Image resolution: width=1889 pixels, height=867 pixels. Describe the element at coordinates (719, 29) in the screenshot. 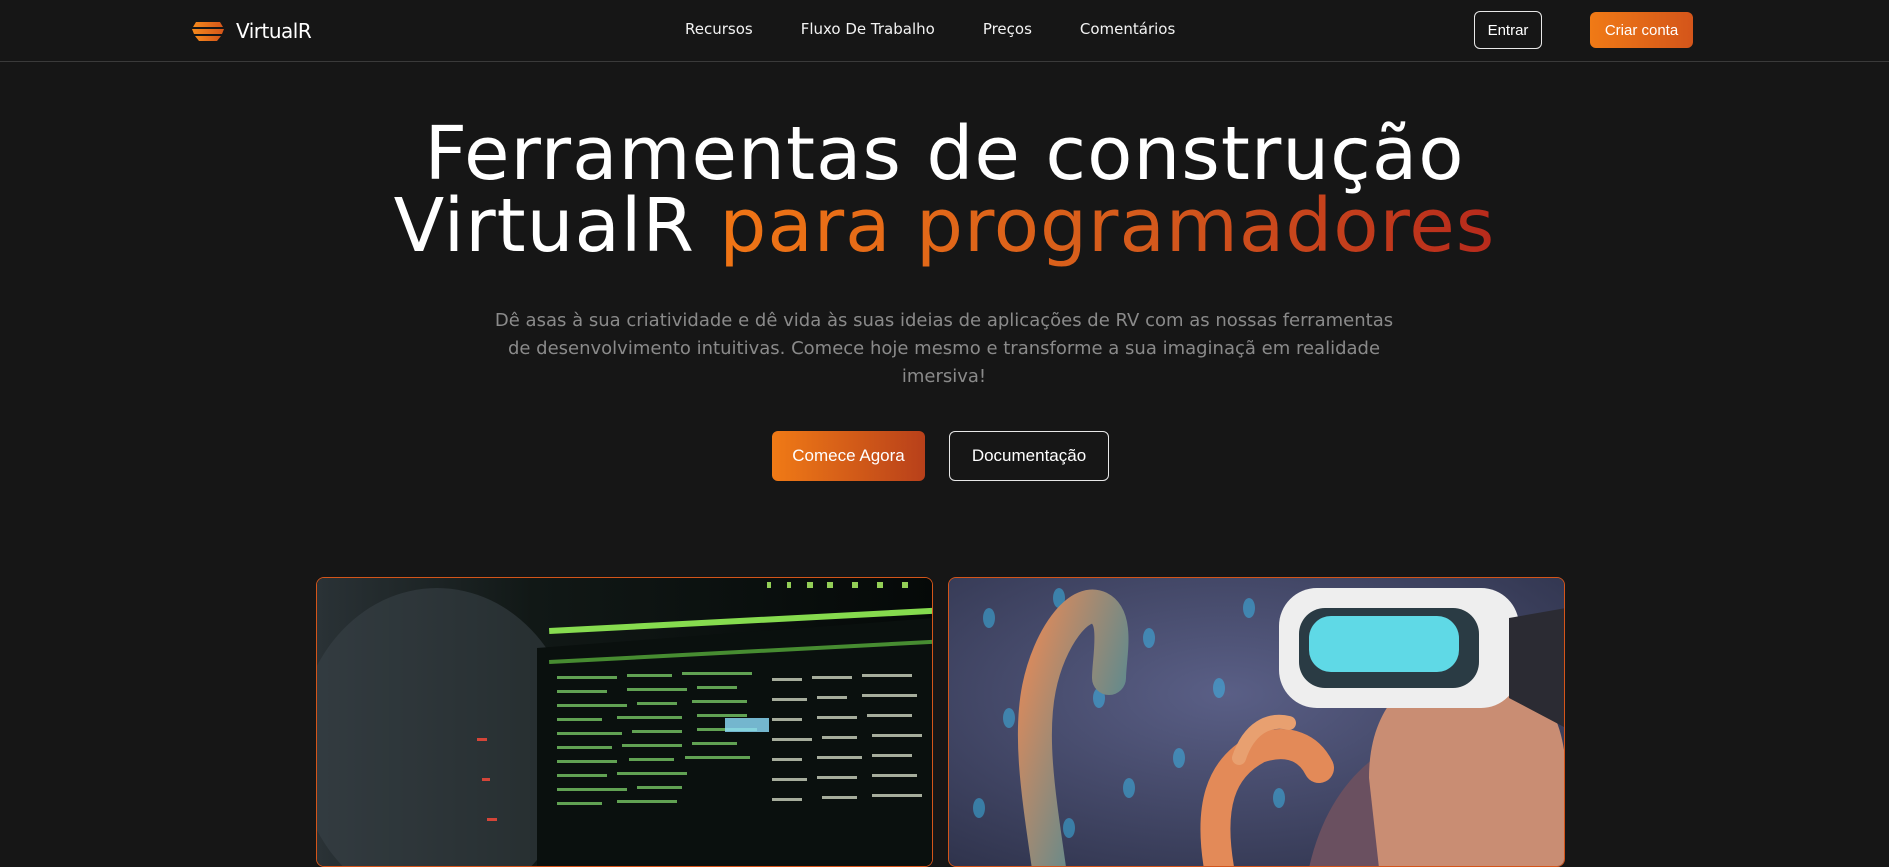

I see `nav-link-recursos: Recursos` at that location.